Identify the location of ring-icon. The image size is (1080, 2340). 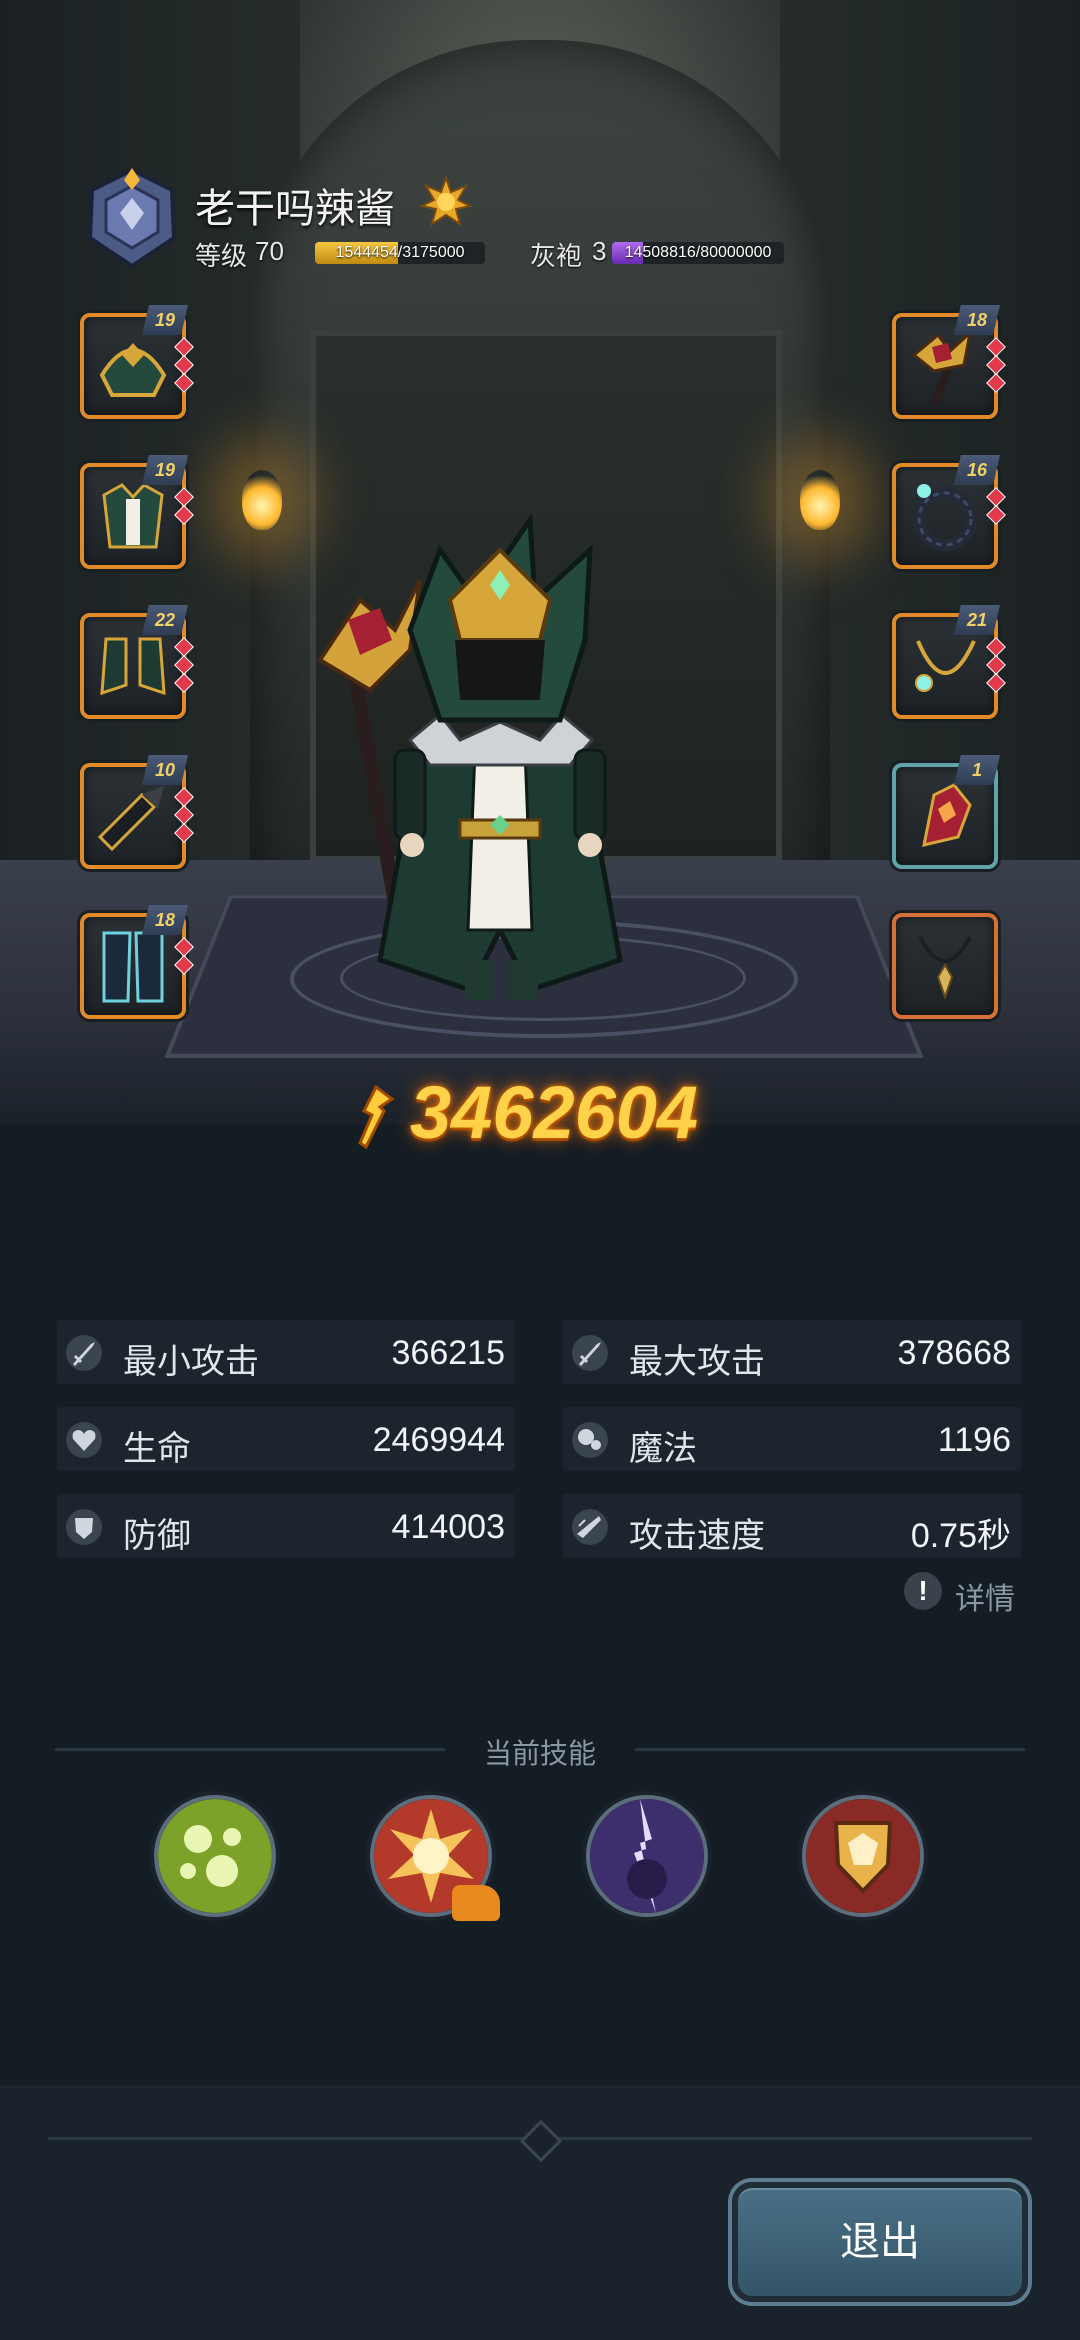
(945, 517).